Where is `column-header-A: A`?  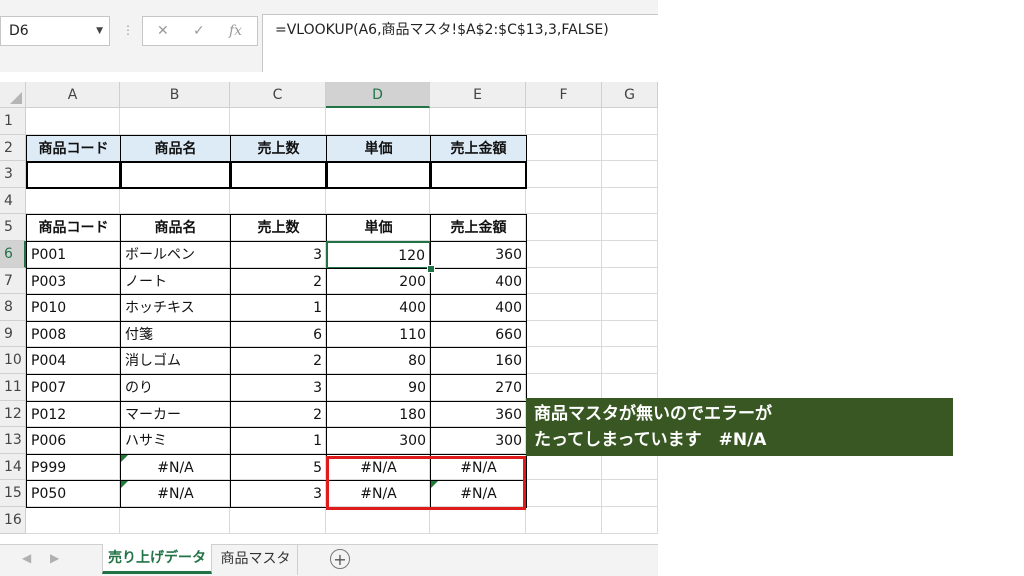 column-header-A: A is located at coordinates (73, 95).